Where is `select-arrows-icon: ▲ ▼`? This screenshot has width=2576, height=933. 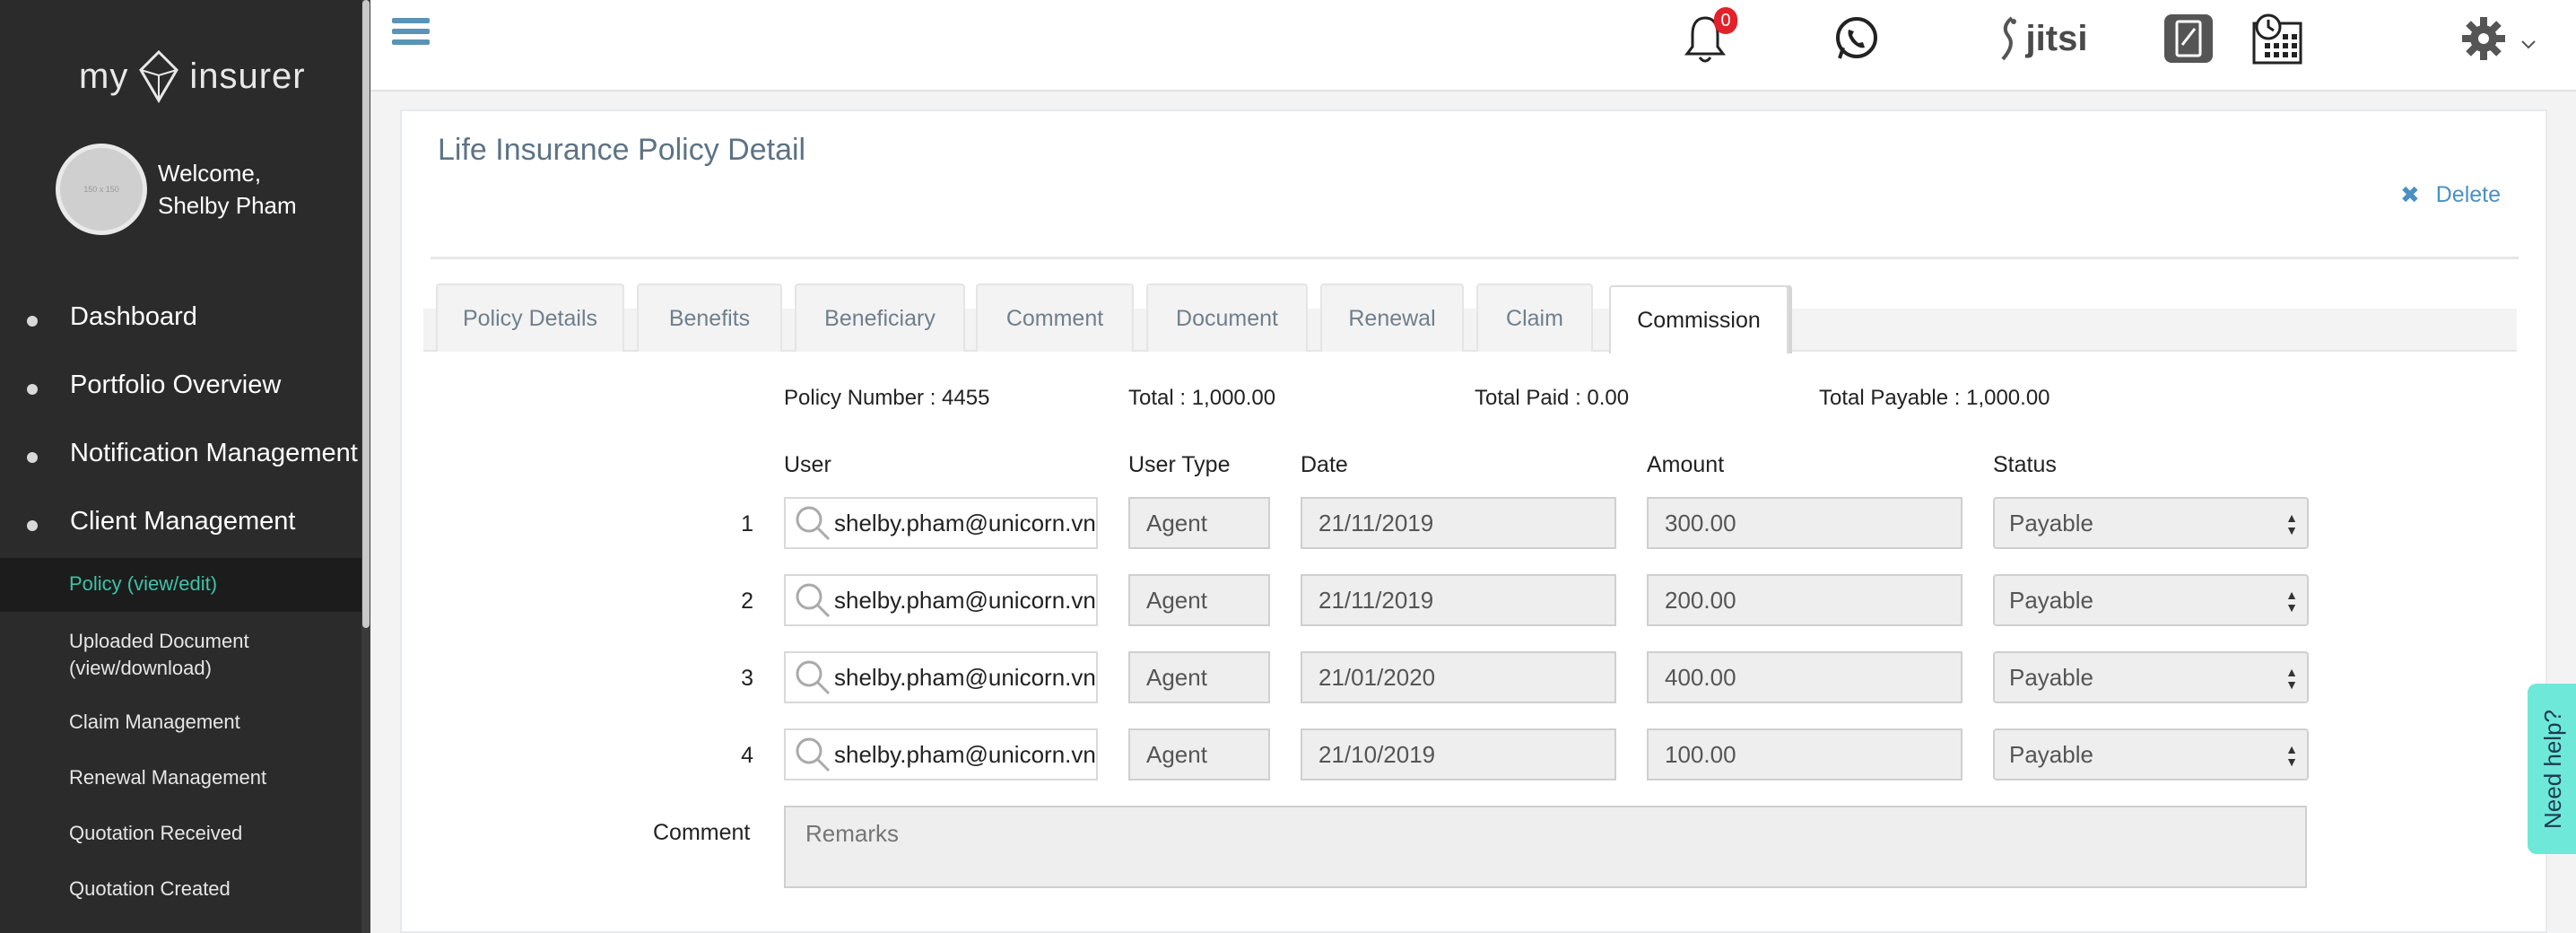 select-arrows-icon: ▲ ▼ is located at coordinates (2291, 523).